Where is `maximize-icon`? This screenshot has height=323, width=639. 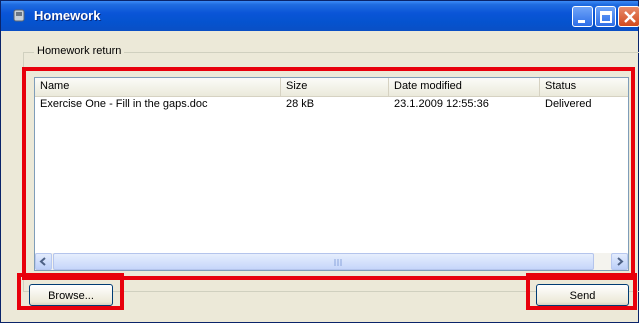 maximize-icon is located at coordinates (606, 17).